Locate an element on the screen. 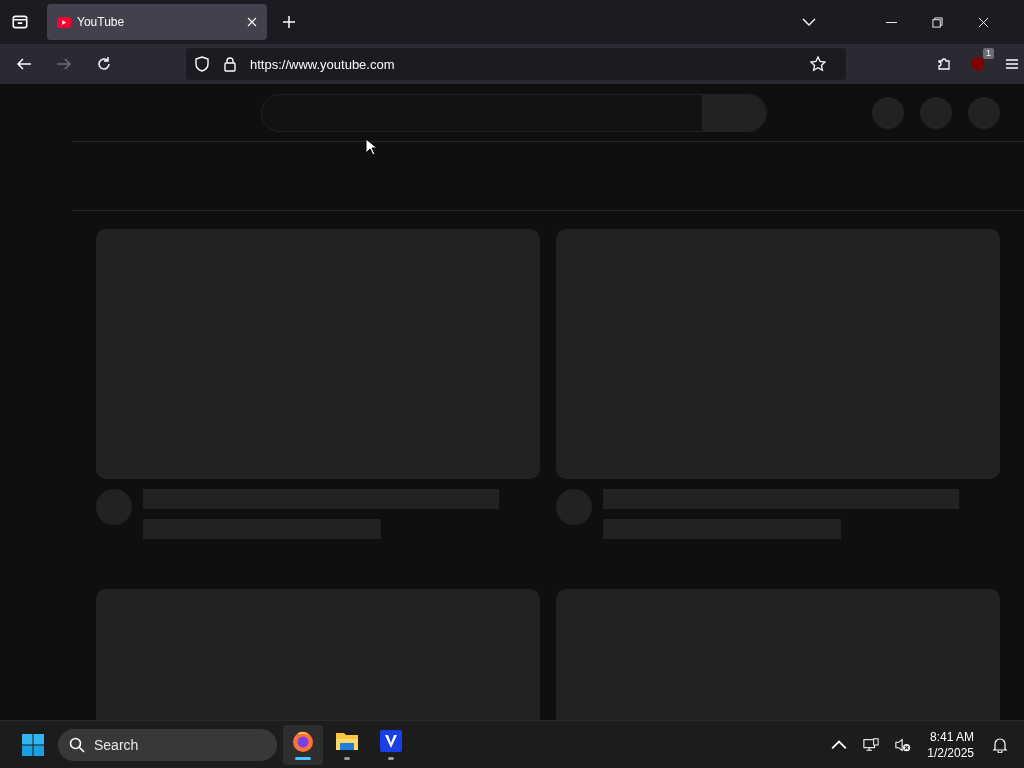 This screenshot has width=1024, height=768. network-icon is located at coordinates (871, 744).